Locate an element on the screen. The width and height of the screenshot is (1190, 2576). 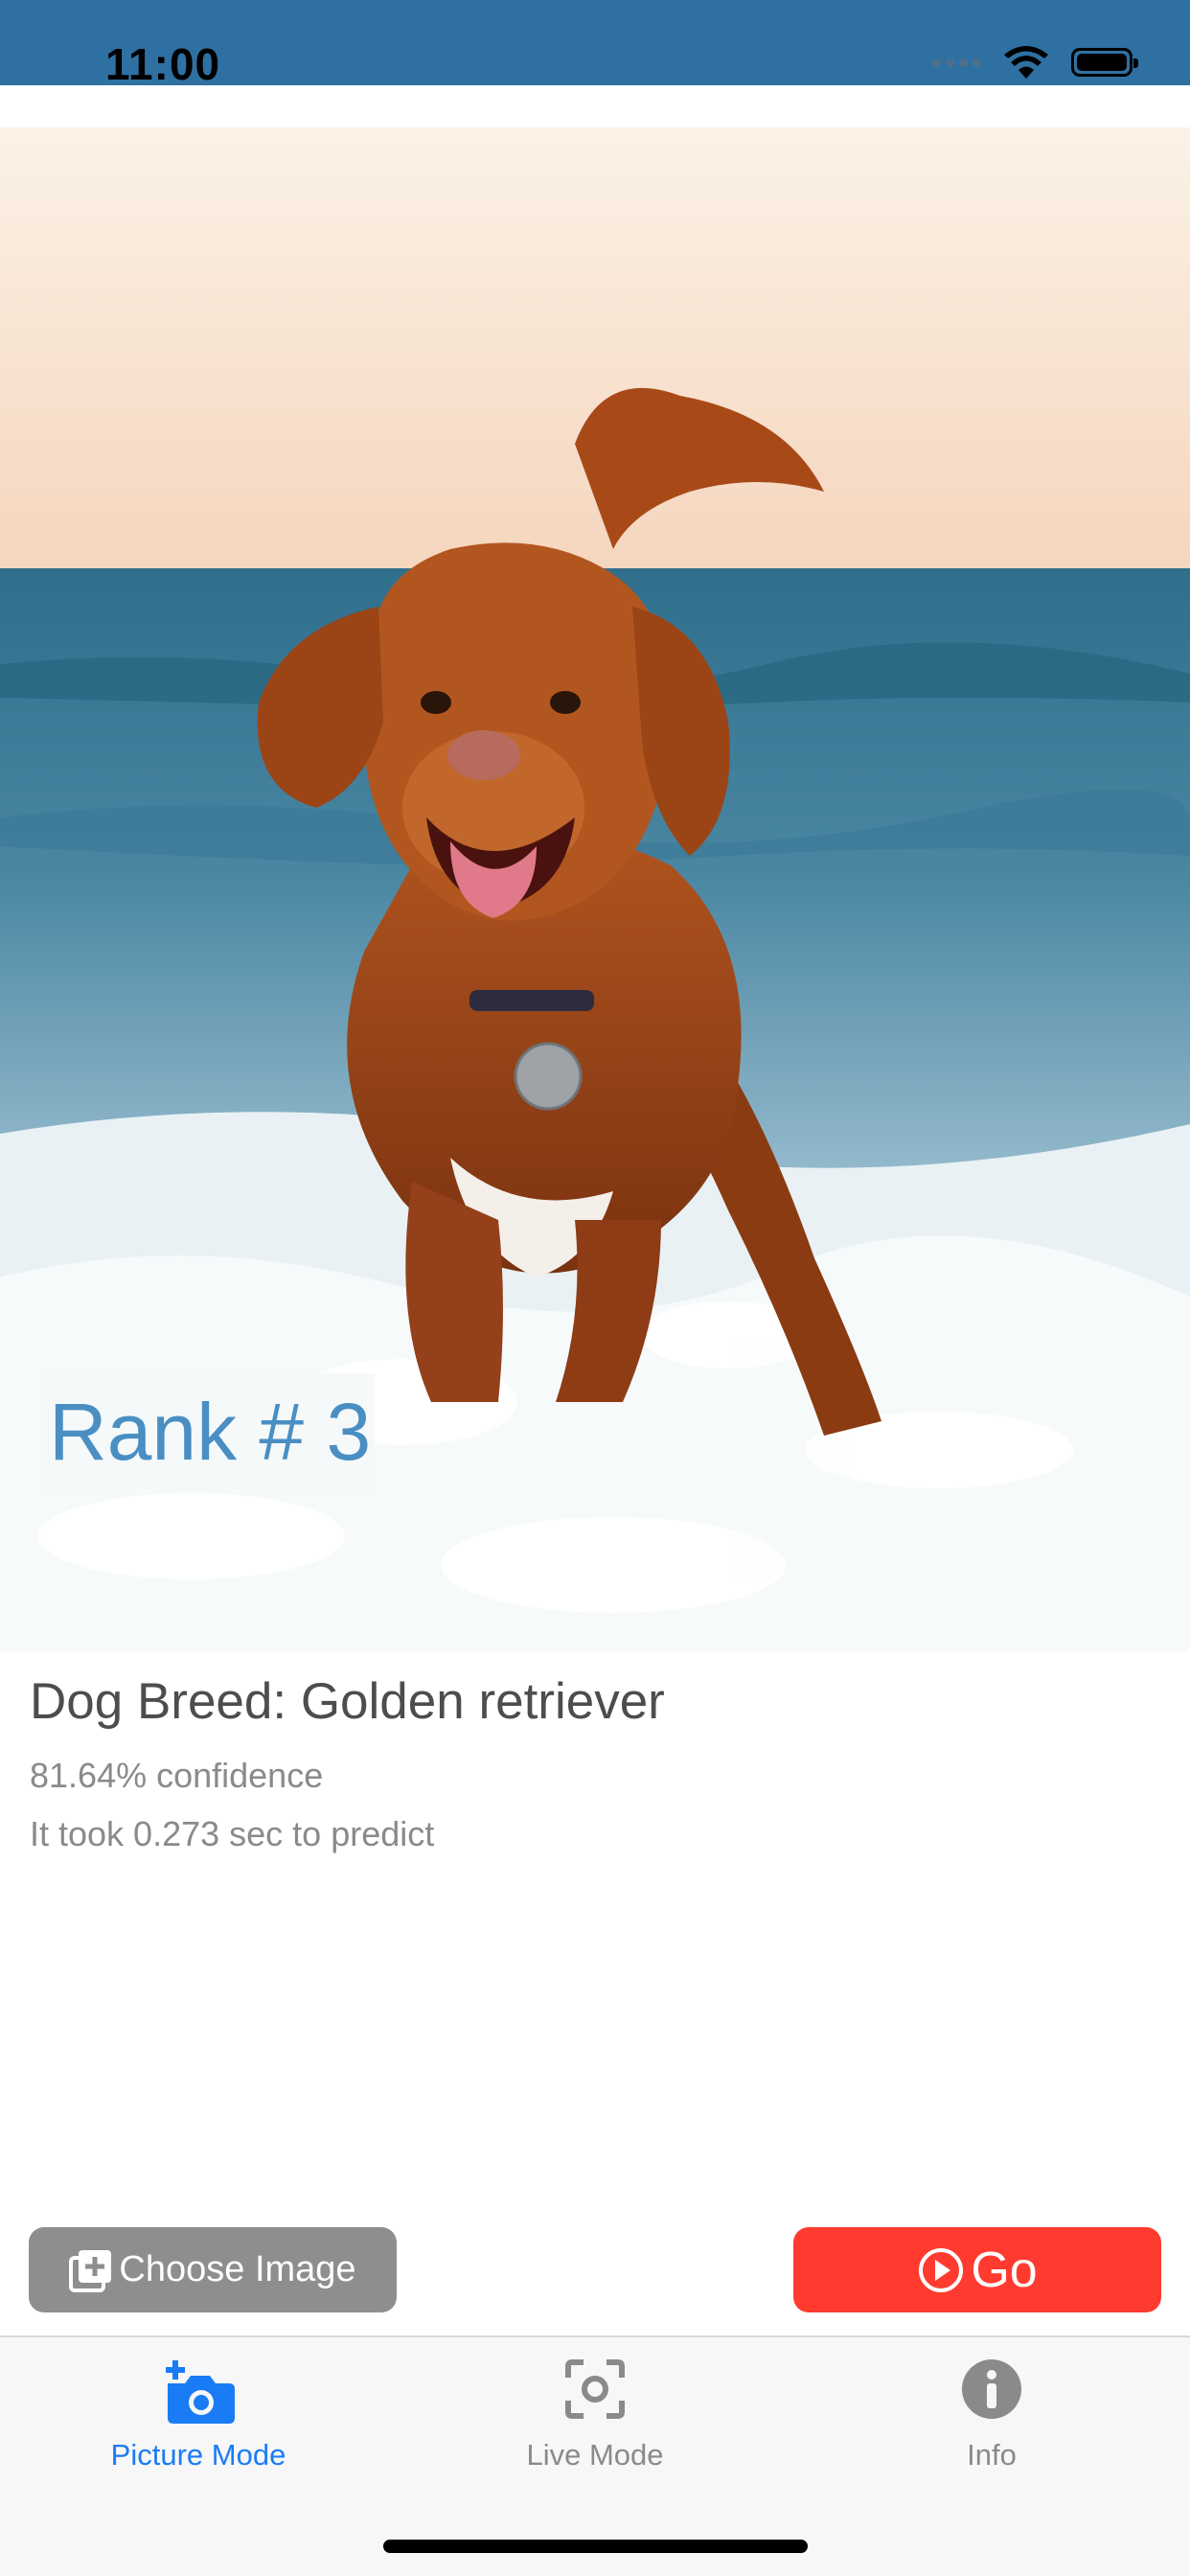
info-icon is located at coordinates (991, 2389).